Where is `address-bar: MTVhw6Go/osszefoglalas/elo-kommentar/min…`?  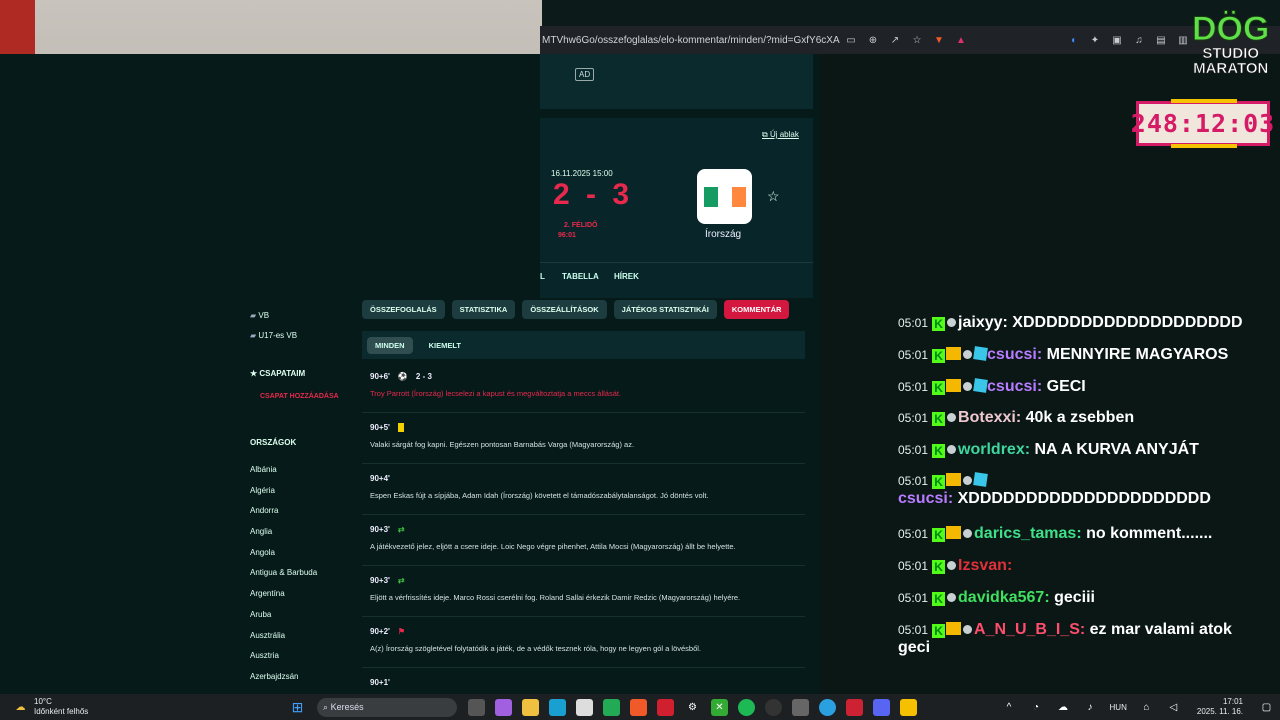
address-bar: MTVhw6Go/osszefoglalas/elo-kommentar/min… is located at coordinates (690, 40).